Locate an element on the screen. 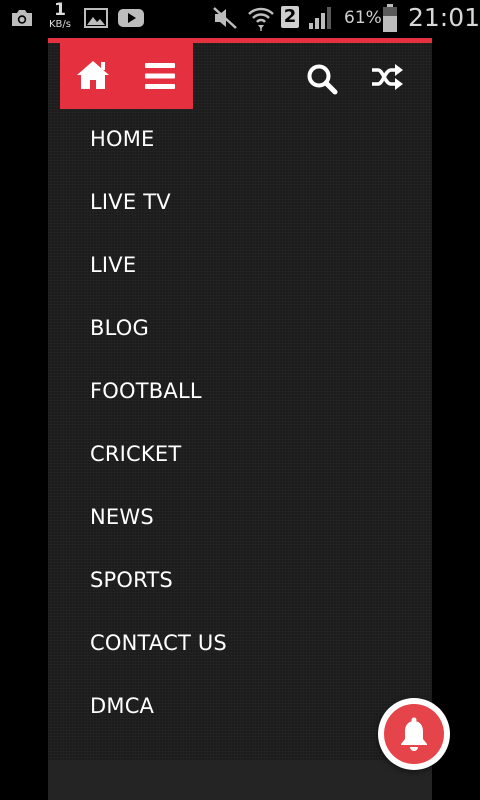 The image size is (480, 800). search-icon is located at coordinates (322, 81).